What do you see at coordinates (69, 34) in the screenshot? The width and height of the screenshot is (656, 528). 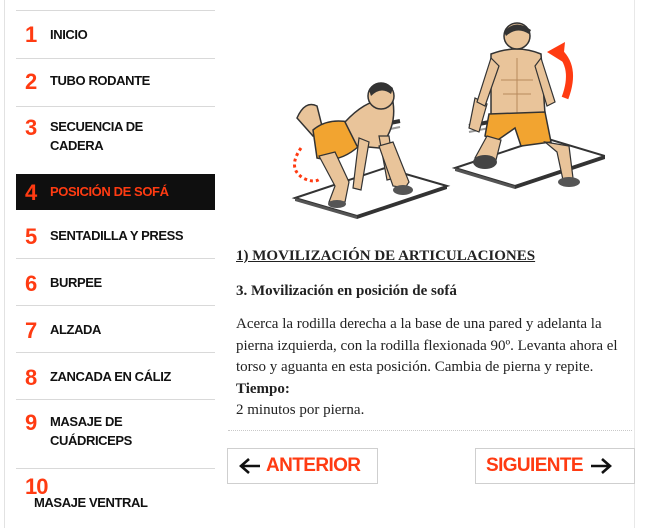 I see `sidebar-item-label: INICIO` at bounding box center [69, 34].